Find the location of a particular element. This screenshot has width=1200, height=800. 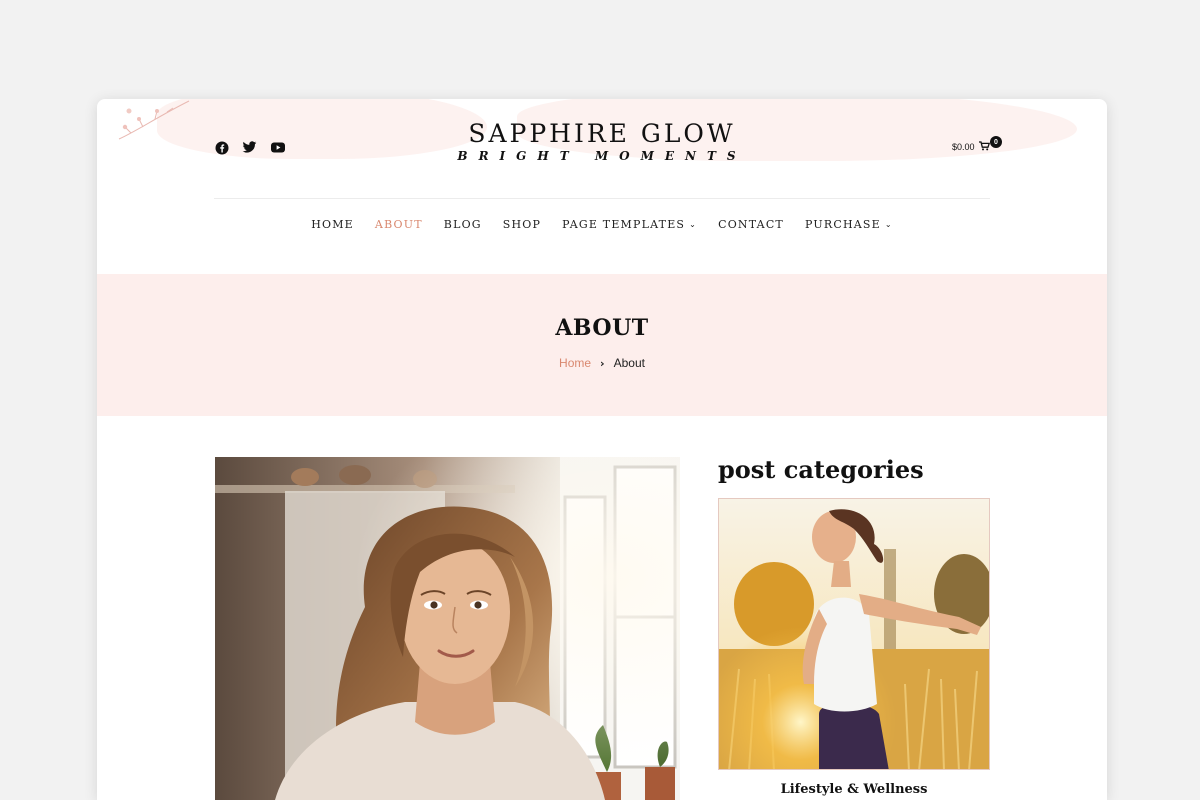

breadcrumb-home-link: Home is located at coordinates (575, 363).